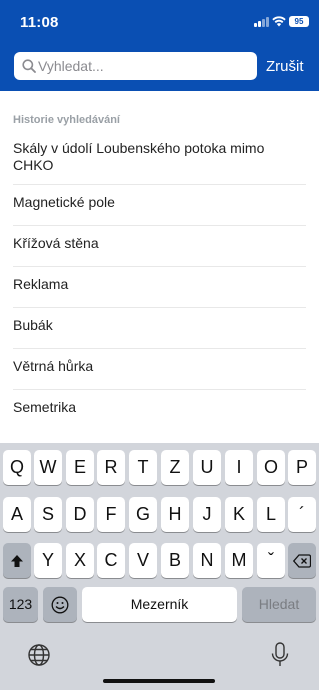 This screenshot has width=320, height=690. I want to click on key-d: D, so click(80, 514).